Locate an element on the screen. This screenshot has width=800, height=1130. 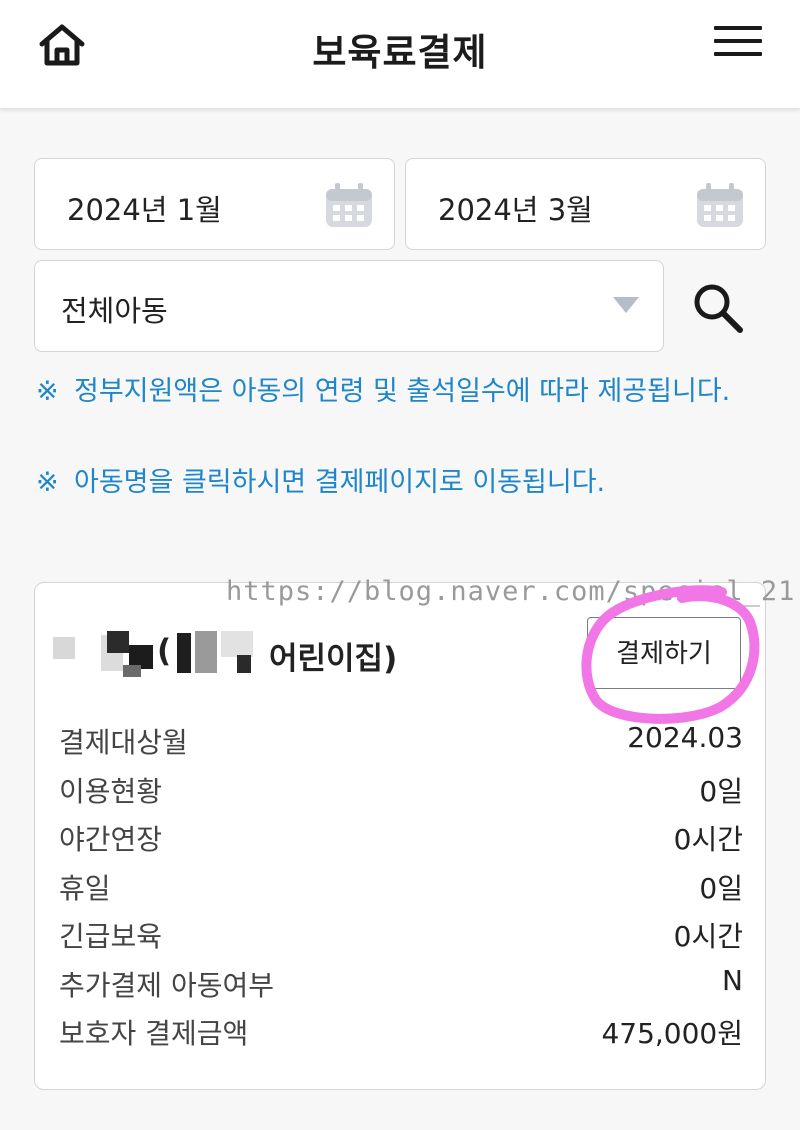
notice-age-attendance: ※ 정부지원액은 아동의 연령 및 출석일수에 따라 제공됩니다. is located at coordinates (383, 391).